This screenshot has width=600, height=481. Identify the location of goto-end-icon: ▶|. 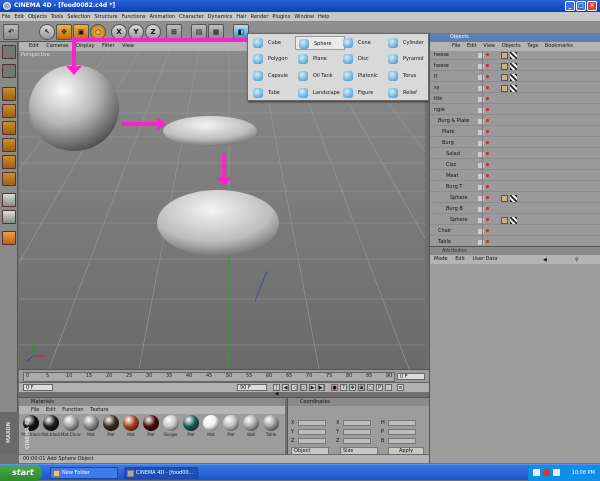
(321, 387).